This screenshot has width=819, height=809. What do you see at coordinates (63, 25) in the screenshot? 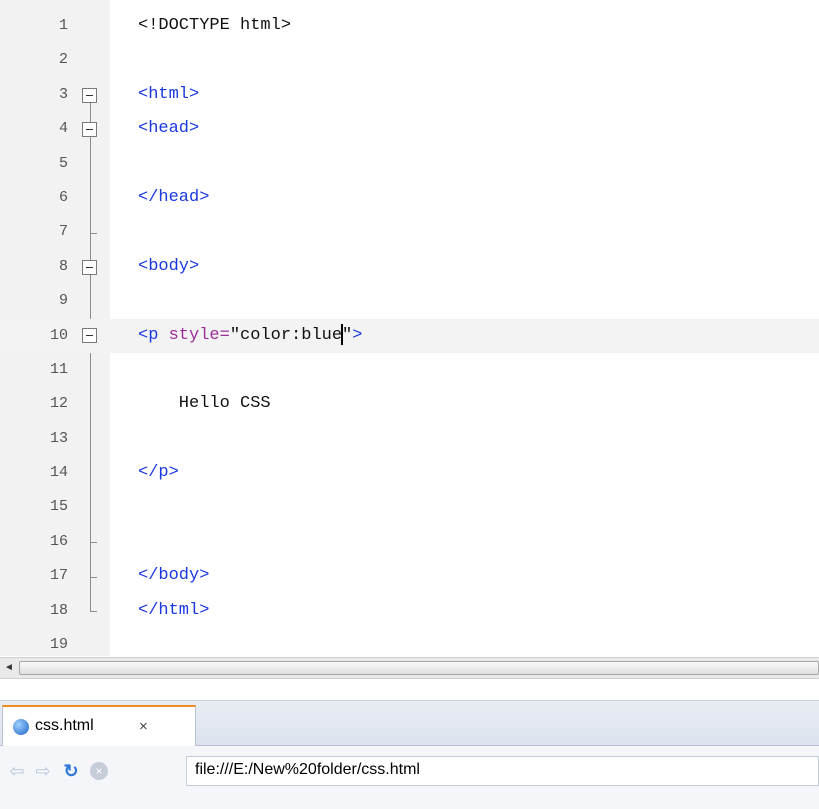
I see `line-number: 1` at bounding box center [63, 25].